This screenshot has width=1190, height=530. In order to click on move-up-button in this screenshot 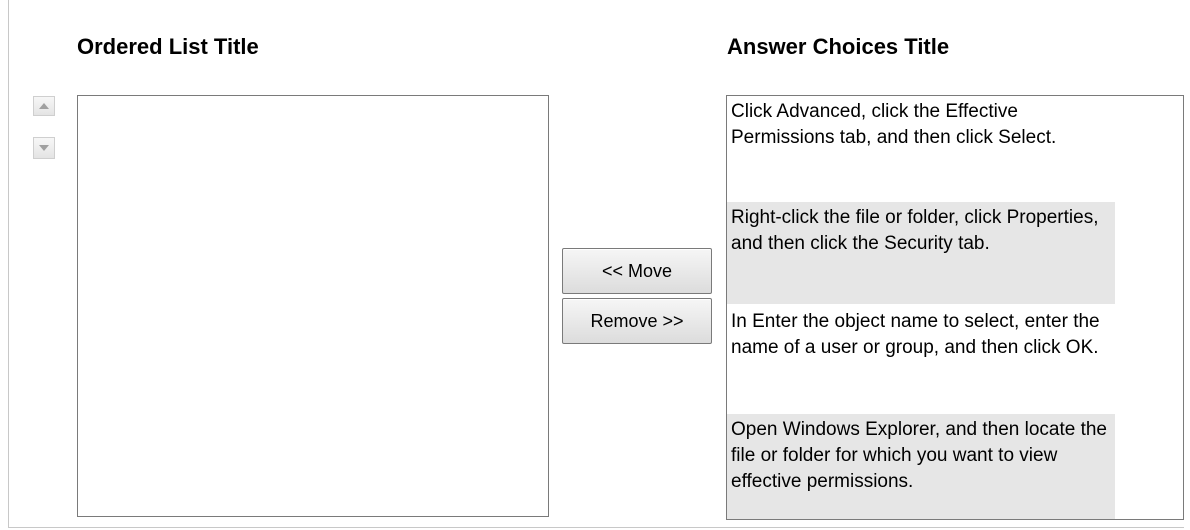, I will do `click(44, 106)`.